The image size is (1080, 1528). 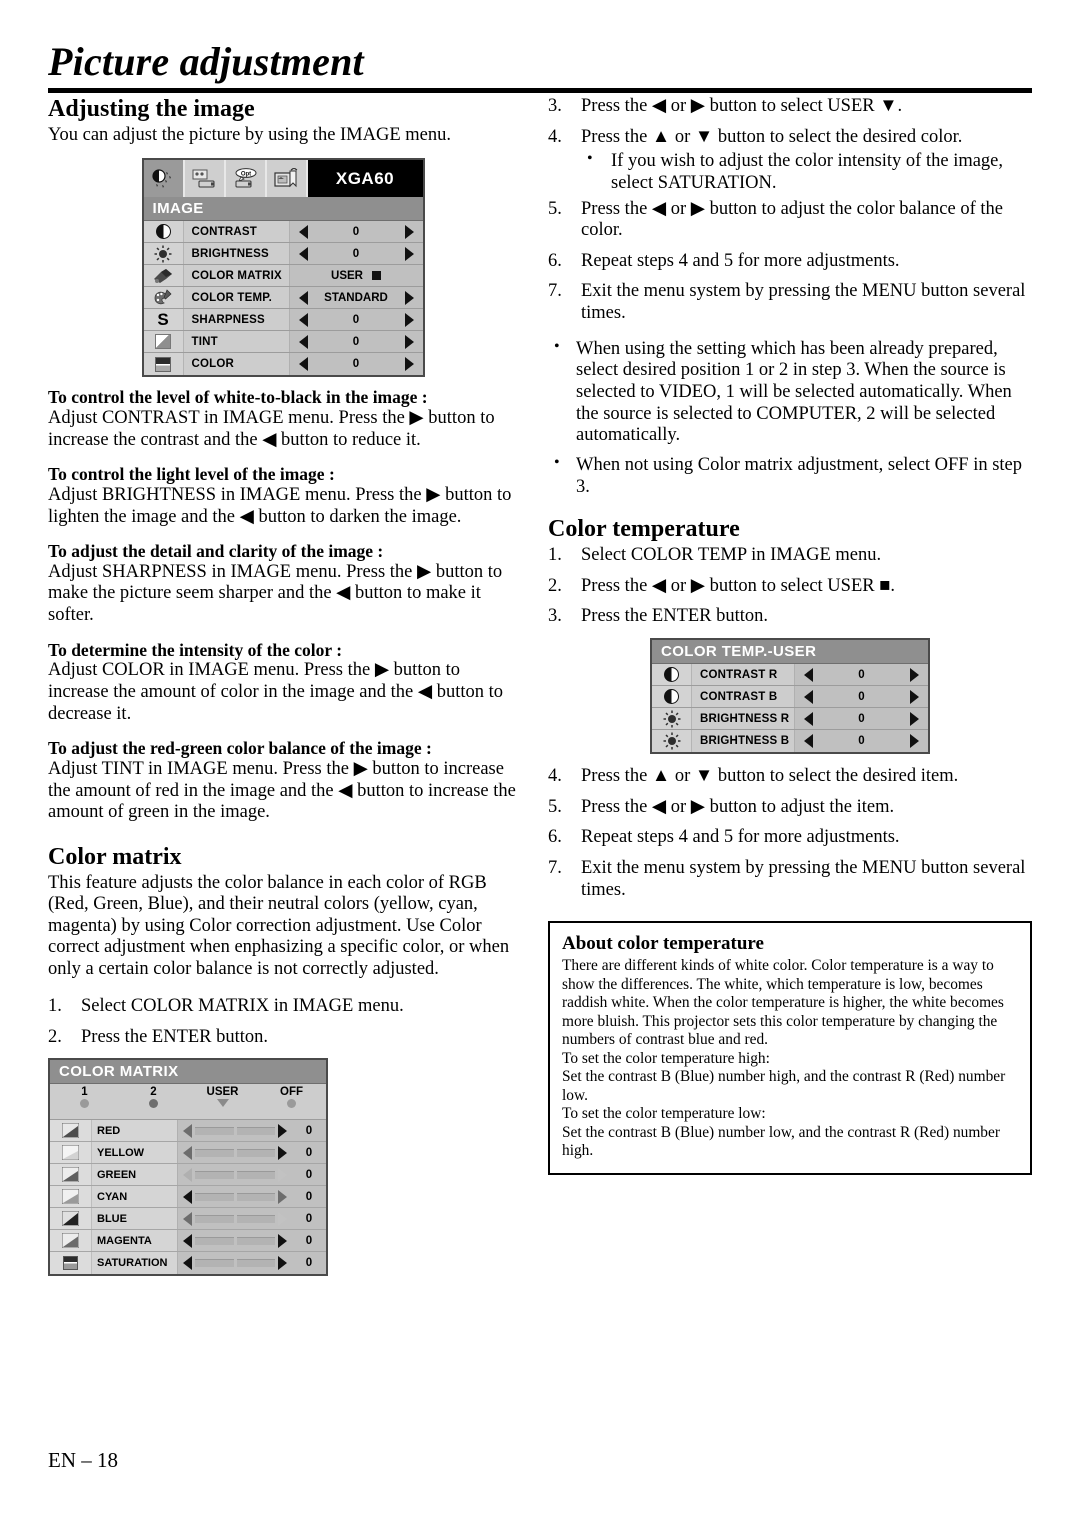 I want to click on ct-row-brightness-r: BRIGHTNESS R 0, so click(x=790, y=719).